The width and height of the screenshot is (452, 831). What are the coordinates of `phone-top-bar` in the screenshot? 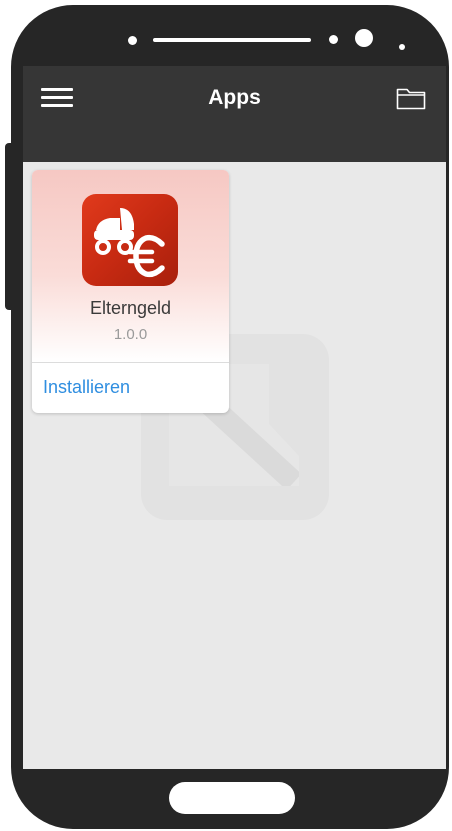 It's located at (226, 33).